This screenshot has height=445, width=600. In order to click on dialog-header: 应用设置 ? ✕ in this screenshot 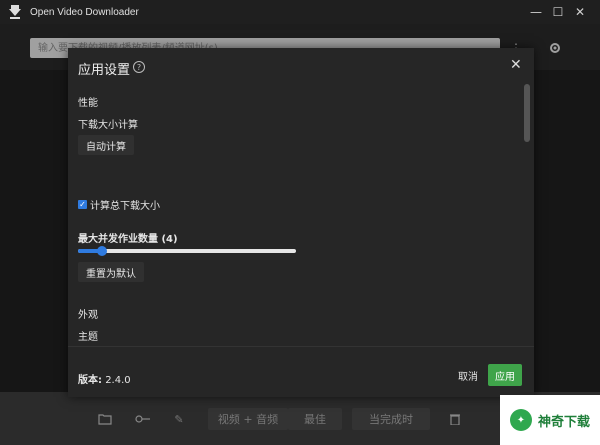, I will do `click(301, 66)`.